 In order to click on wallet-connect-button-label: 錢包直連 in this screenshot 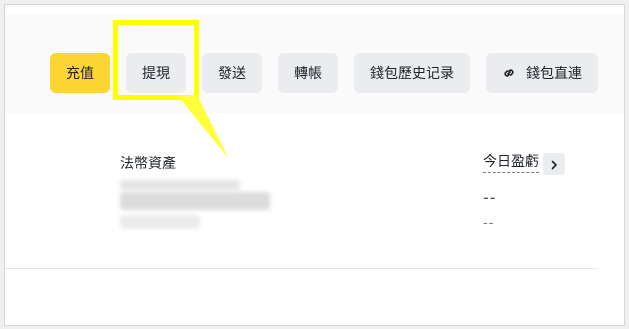, I will do `click(554, 74)`.